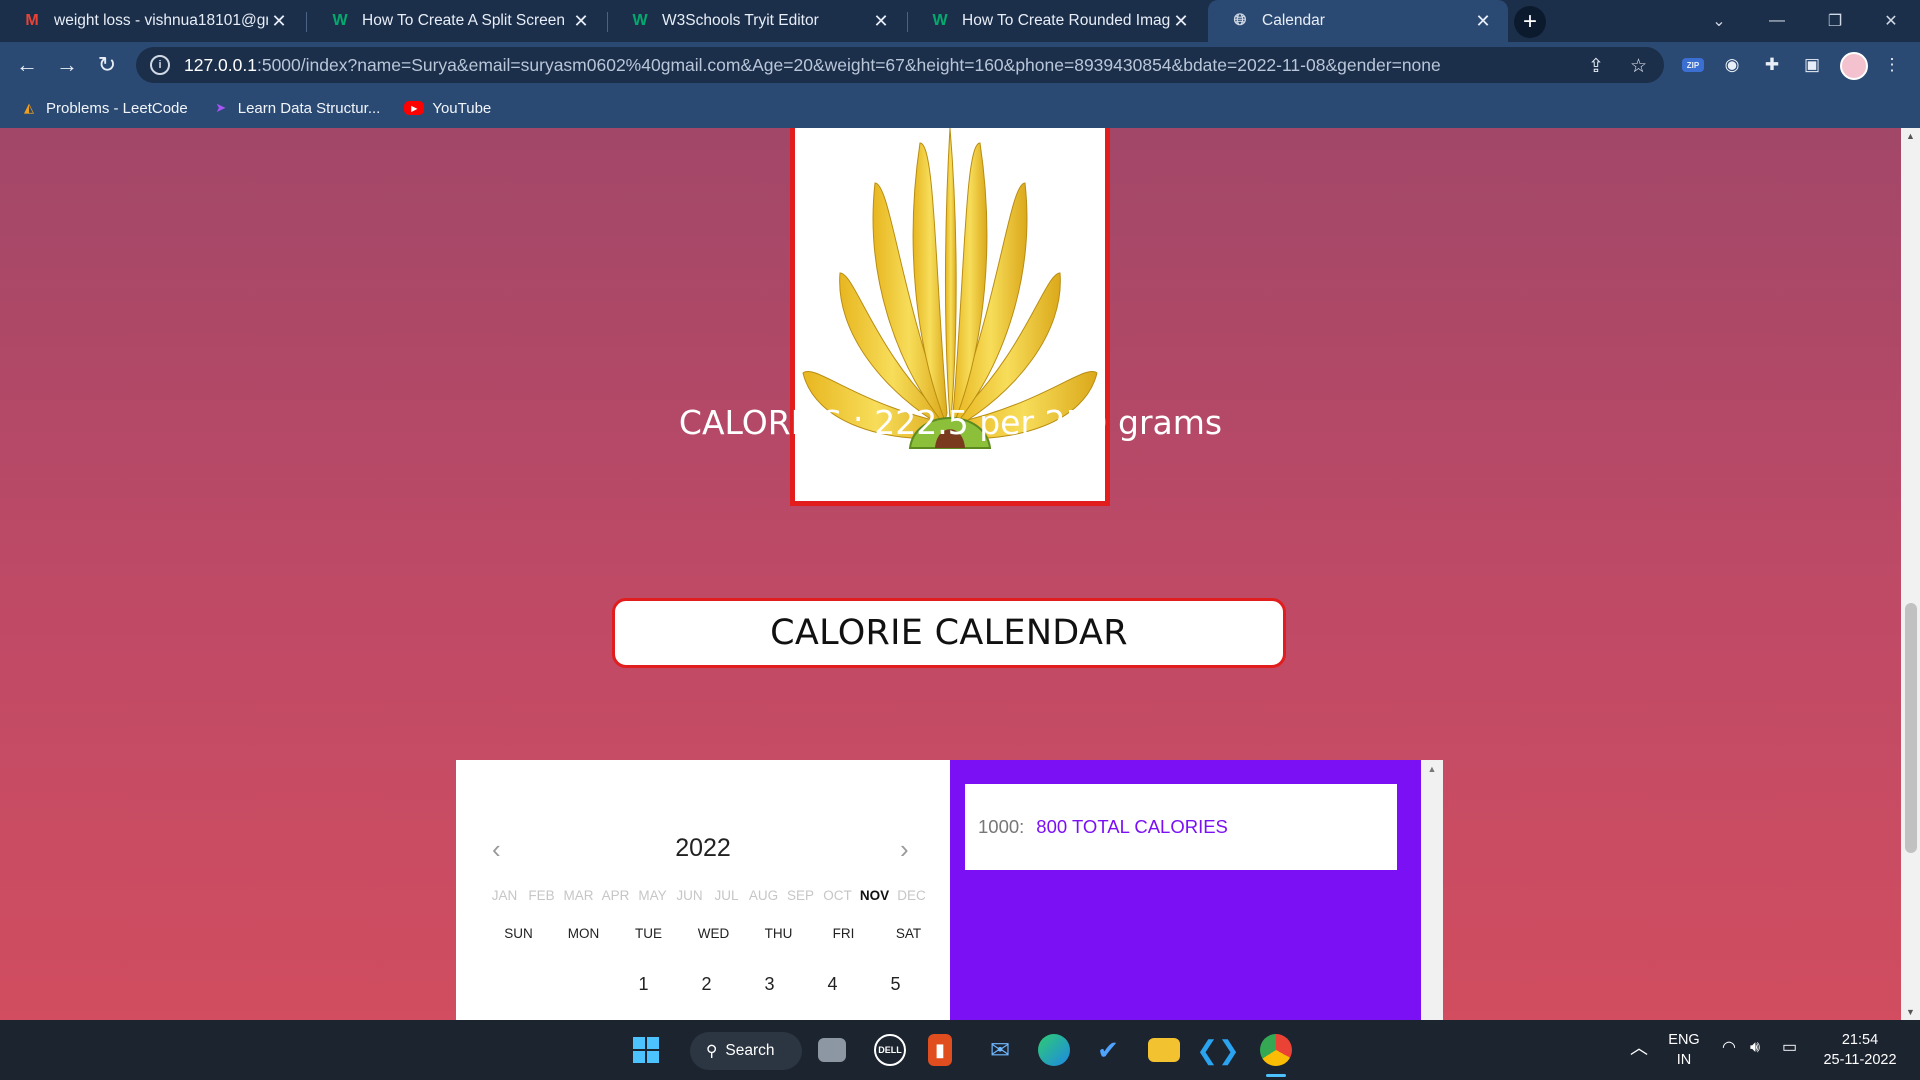 This screenshot has height=1080, width=1920. I want to click on day-cell: 2, so click(706, 984).